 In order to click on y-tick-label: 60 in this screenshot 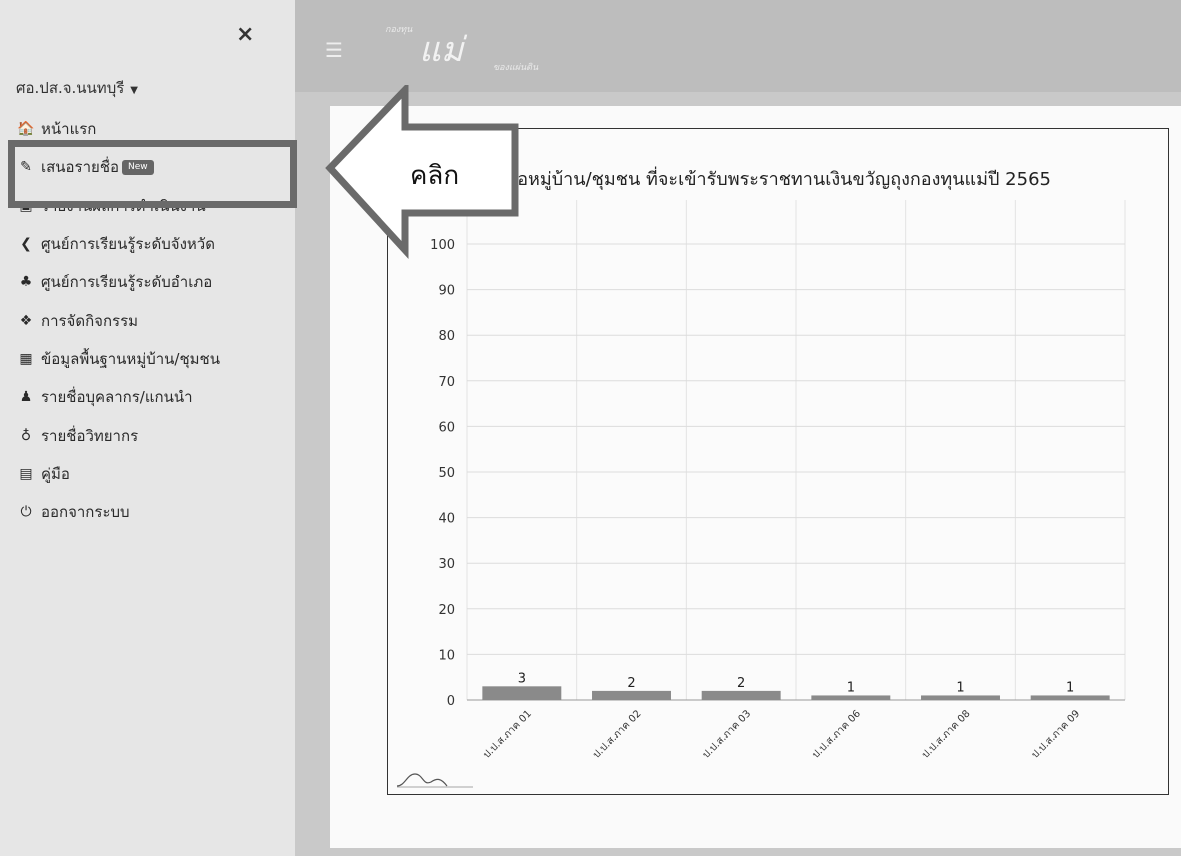, I will do `click(446, 427)`.